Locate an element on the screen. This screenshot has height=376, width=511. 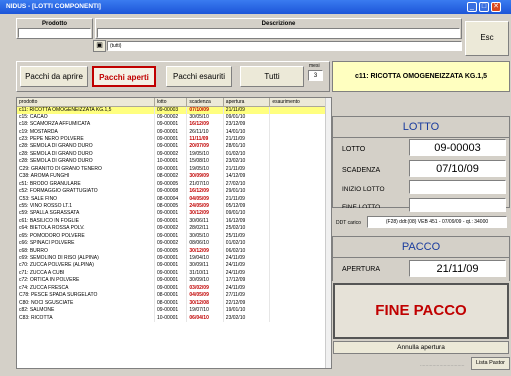
lookup-button: ▣ is located at coordinates (99, 46).